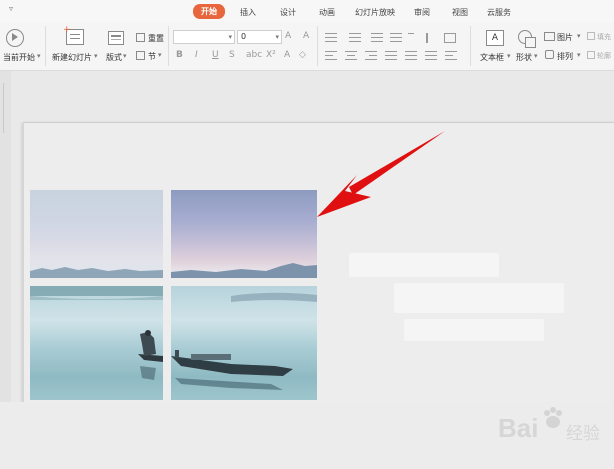 This screenshot has height=469, width=614. I want to click on shadow-icon: S, so click(232, 55).